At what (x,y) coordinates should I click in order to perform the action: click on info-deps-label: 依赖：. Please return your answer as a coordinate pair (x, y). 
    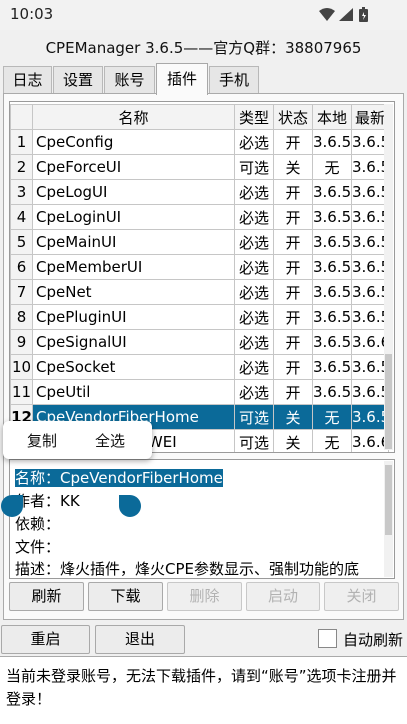
    Looking at the image, I should click on (38, 524).